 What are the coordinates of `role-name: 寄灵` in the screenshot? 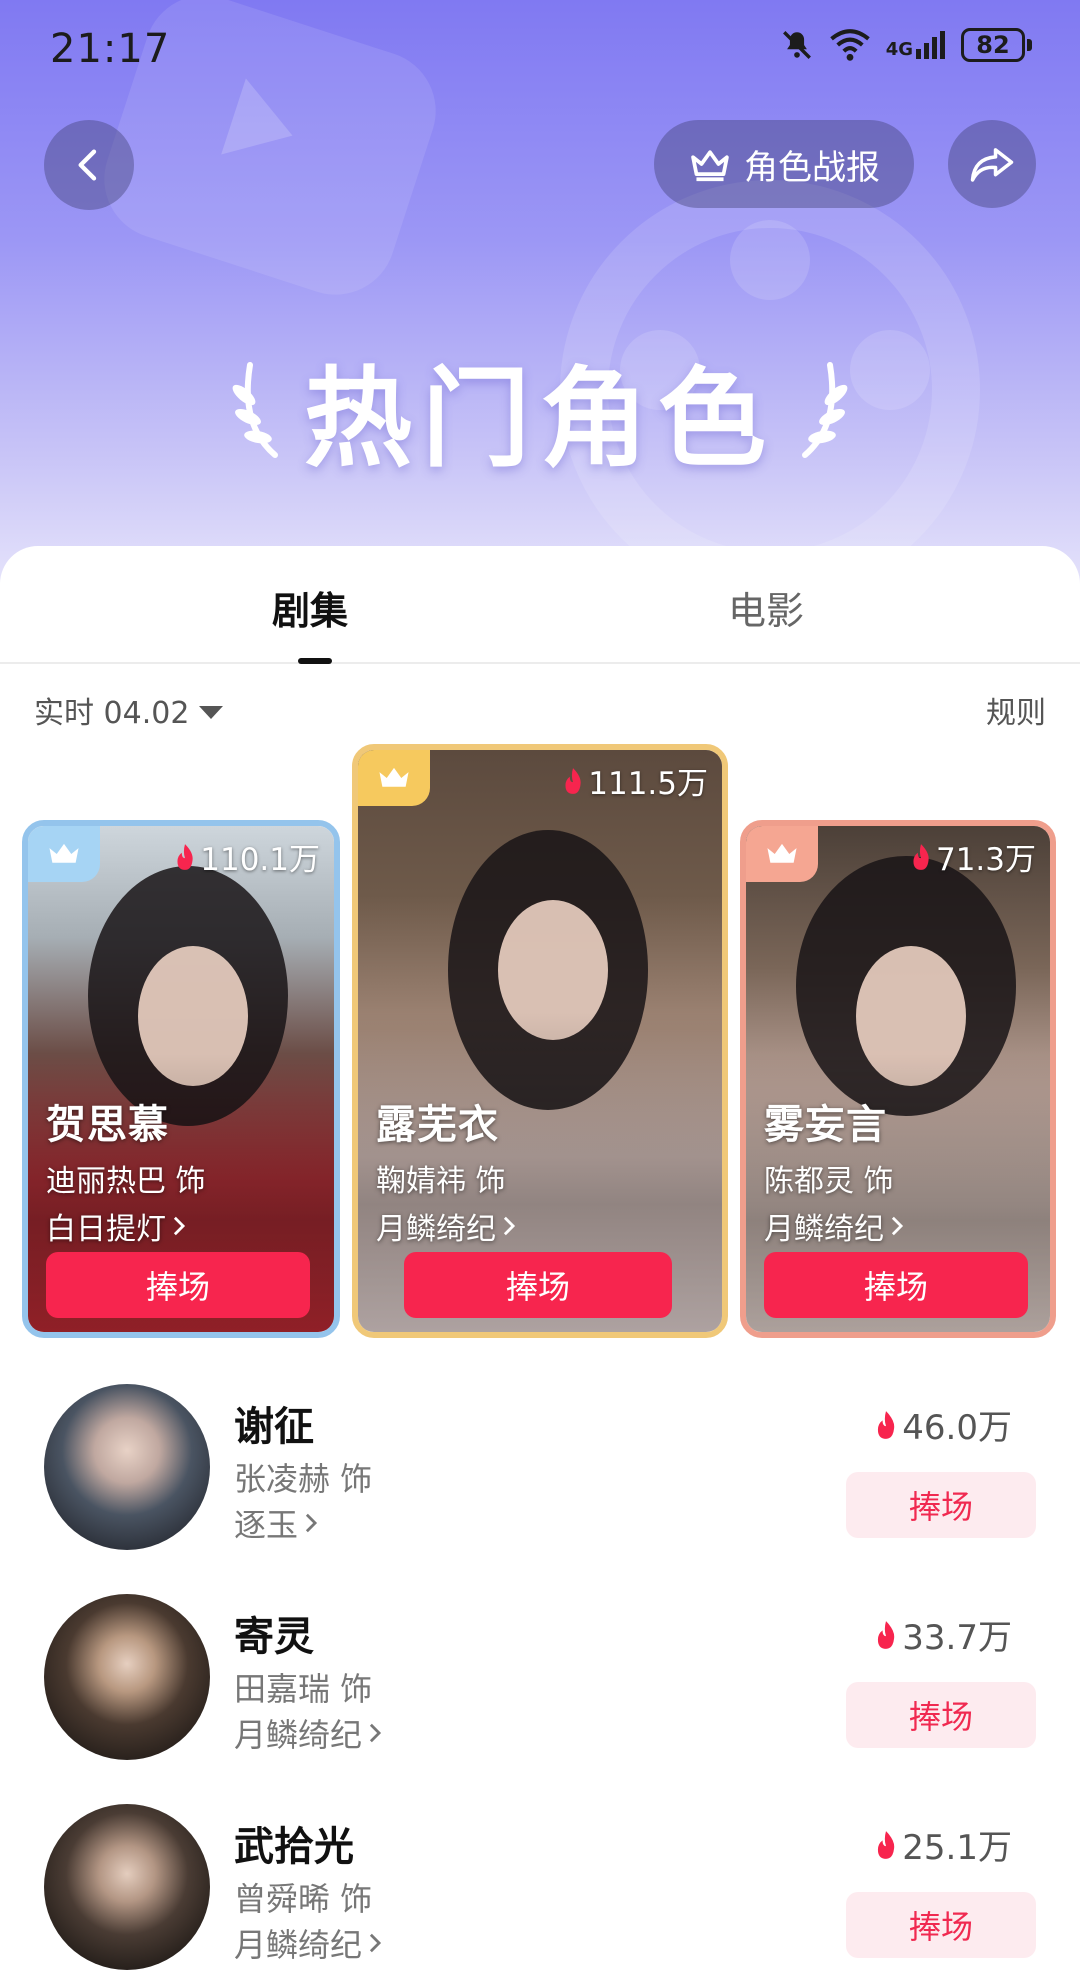 It's located at (274, 1637).